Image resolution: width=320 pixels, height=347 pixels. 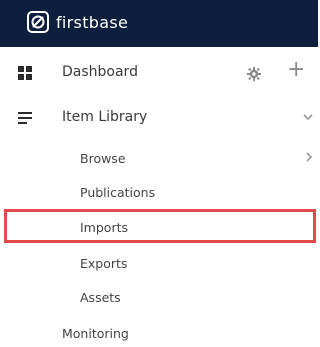 What do you see at coordinates (25, 73) in the screenshot?
I see `grid-icon` at bounding box center [25, 73].